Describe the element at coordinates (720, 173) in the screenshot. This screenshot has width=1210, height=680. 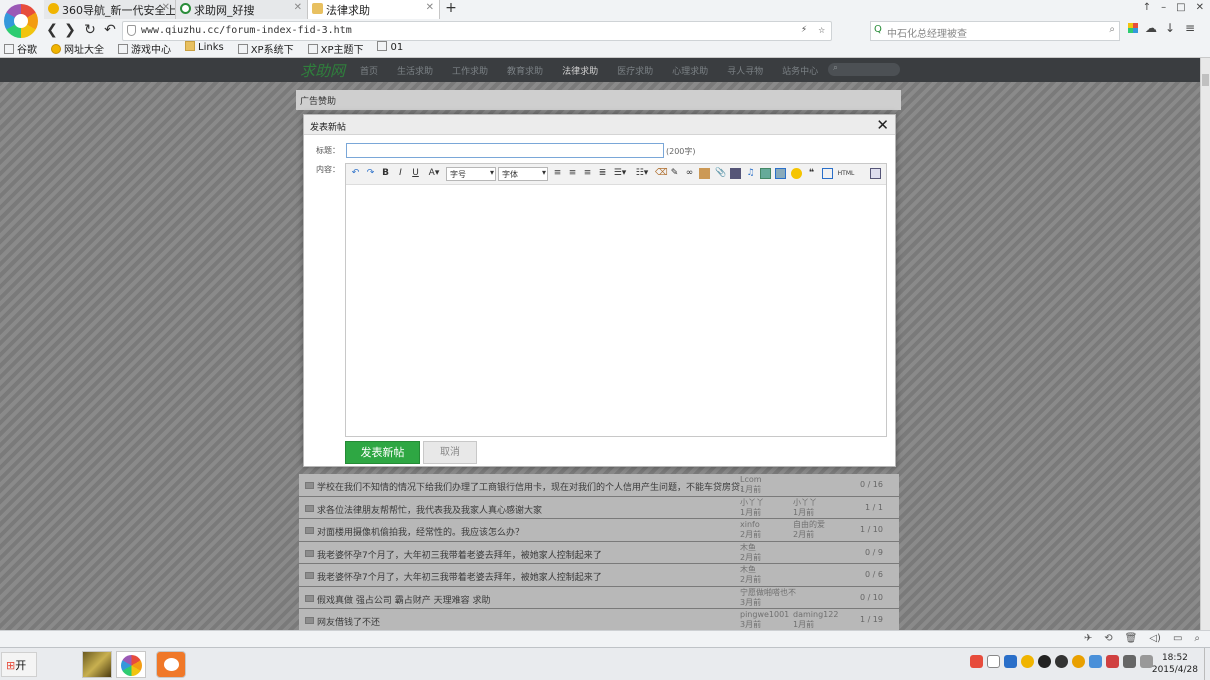
I see `attachment-icon: 📎` at that location.